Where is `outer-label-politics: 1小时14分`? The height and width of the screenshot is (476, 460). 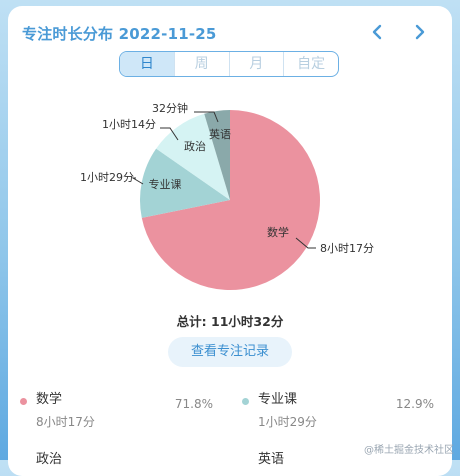
outer-label-politics: 1小时14分 is located at coordinates (129, 124).